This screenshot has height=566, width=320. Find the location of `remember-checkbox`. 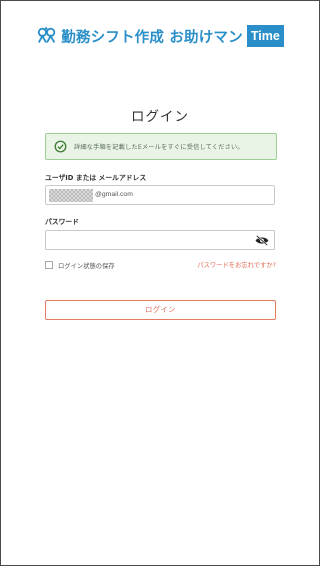

remember-checkbox is located at coordinates (49, 265).